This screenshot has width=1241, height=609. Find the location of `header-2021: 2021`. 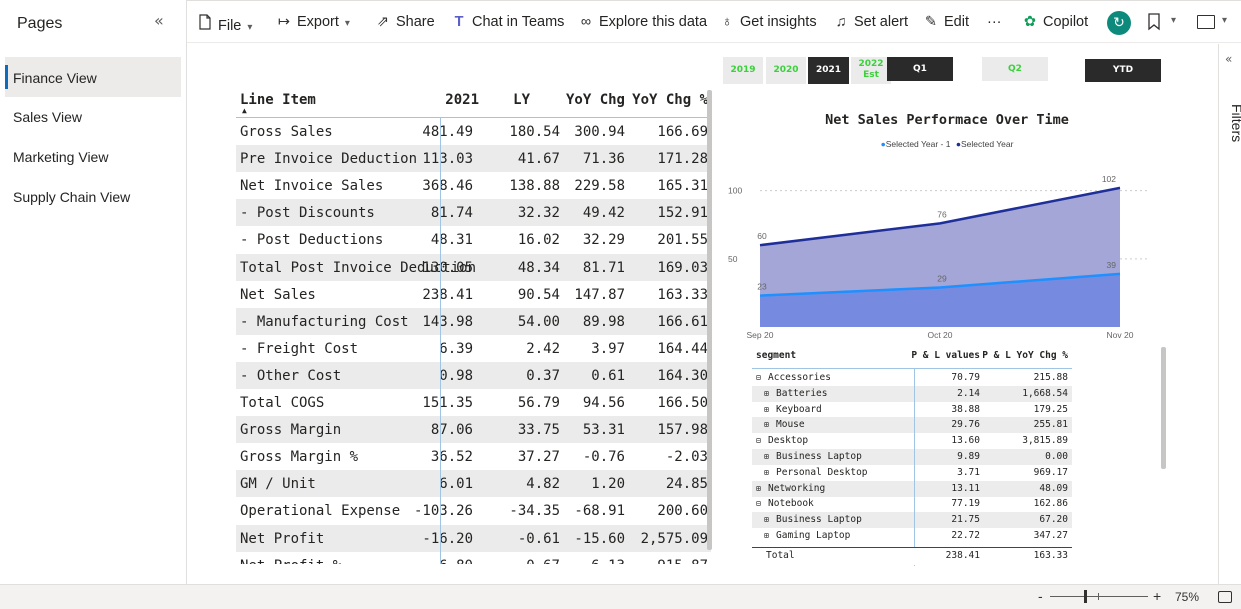

header-2021: 2021 is located at coordinates (462, 100).